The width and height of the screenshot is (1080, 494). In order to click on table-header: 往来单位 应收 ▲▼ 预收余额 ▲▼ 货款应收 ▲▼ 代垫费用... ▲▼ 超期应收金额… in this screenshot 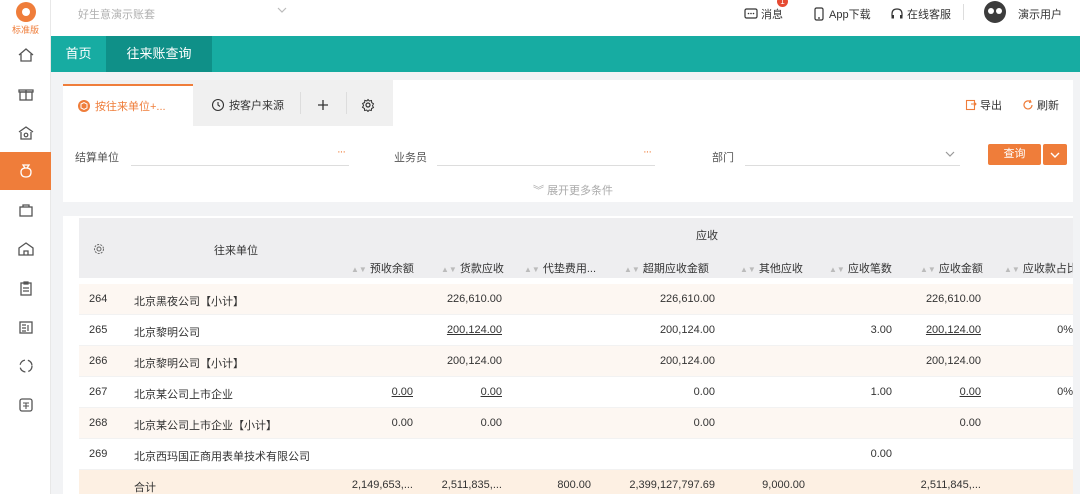, I will do `click(576, 248)`.